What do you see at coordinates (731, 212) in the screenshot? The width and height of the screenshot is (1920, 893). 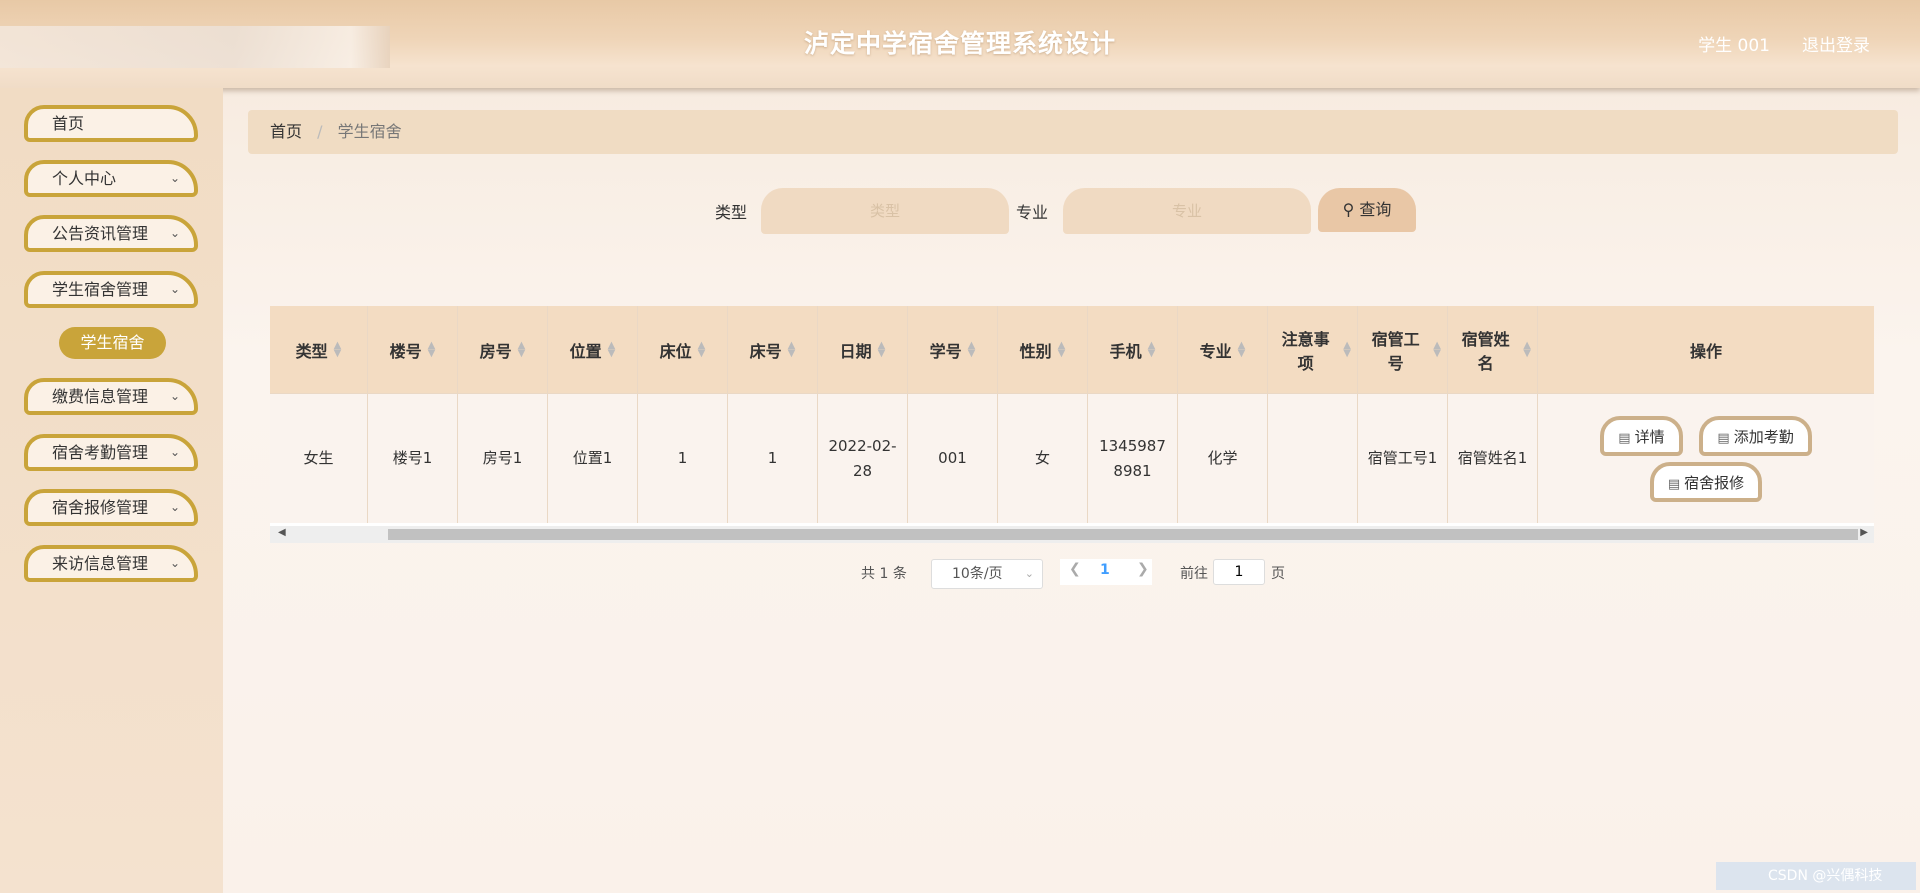 I see `type-label: 类型` at bounding box center [731, 212].